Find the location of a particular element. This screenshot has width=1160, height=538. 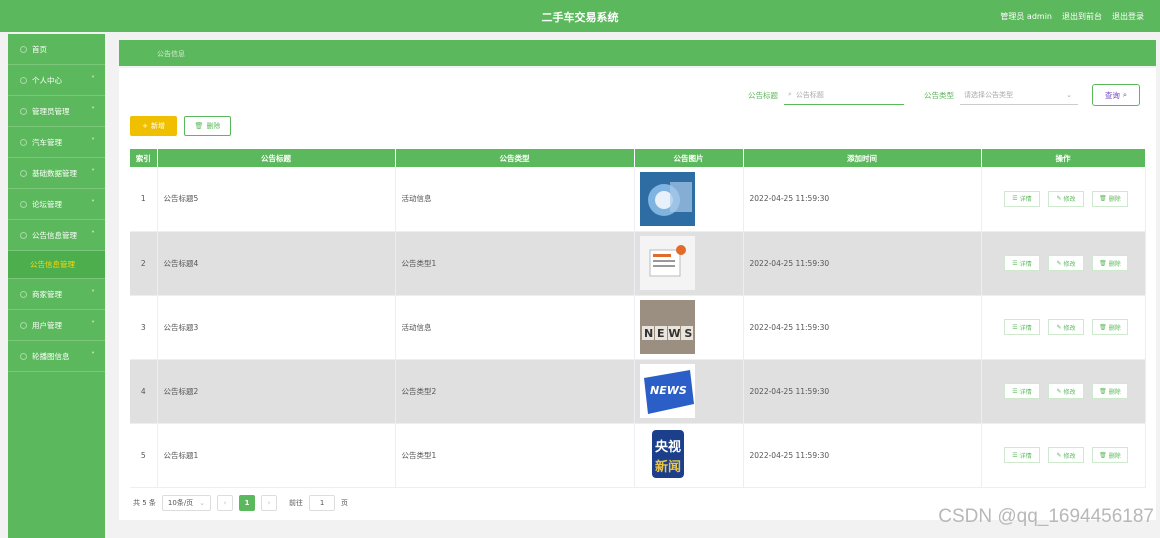

table-row: 1 公告标题5 活动信息 2022-04-25 11:59:30 ☰ 详情 ✎ 修改 🗑 删除 is located at coordinates (638, 199).